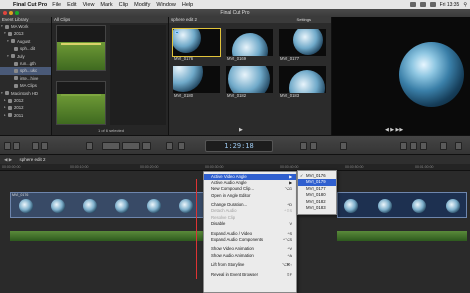 This screenshot has height=293, width=470. Describe the element at coordinates (304, 20) in the screenshot. I see `settings-button: Settings` at that location.